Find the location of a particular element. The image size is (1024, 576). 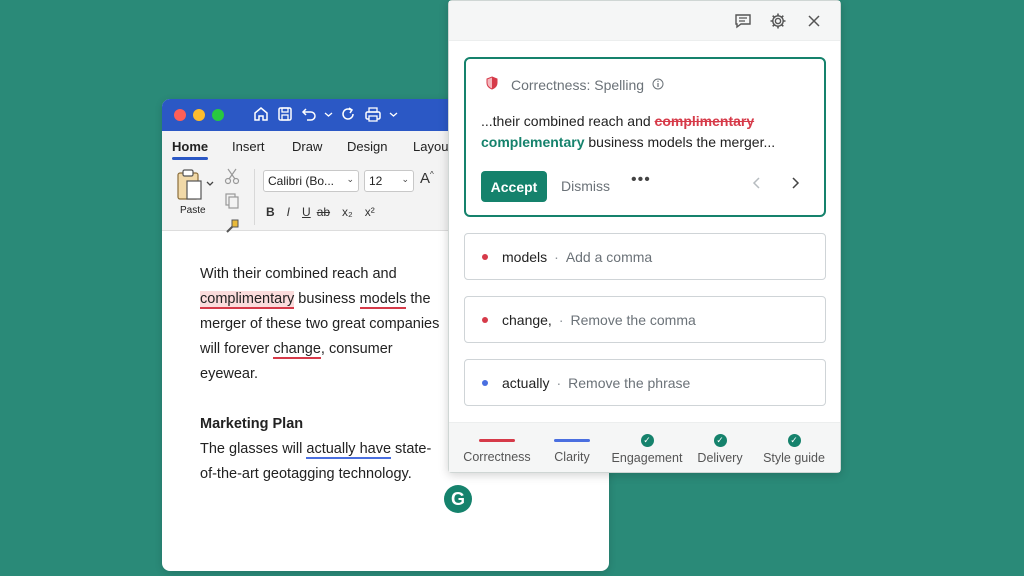

suggestion-category: Correctness: Spelling is located at coordinates (574, 84).